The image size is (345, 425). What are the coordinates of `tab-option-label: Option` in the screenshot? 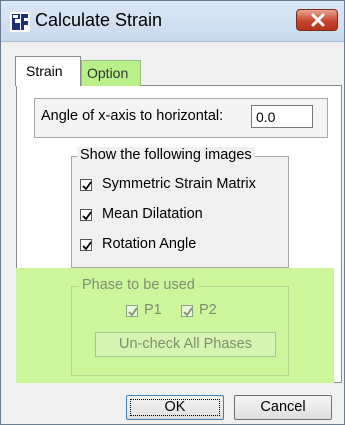 It's located at (108, 73).